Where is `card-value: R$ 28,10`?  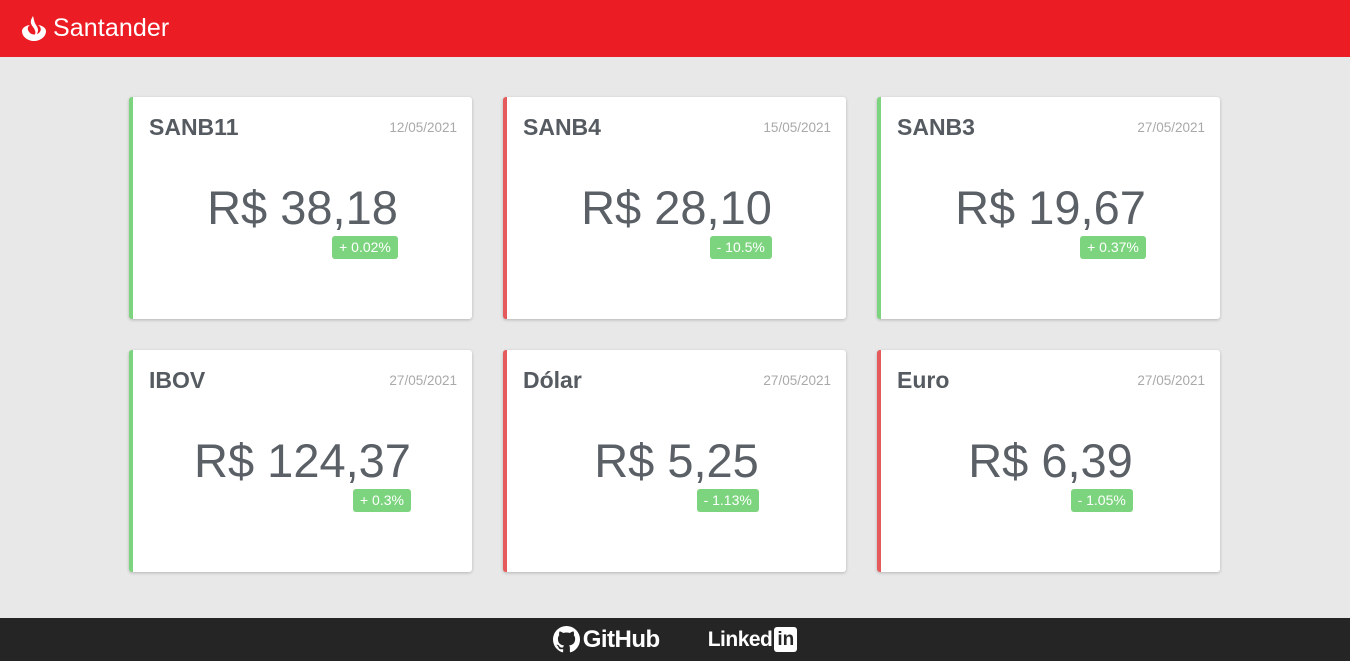 card-value: R$ 28,10 is located at coordinates (676, 207).